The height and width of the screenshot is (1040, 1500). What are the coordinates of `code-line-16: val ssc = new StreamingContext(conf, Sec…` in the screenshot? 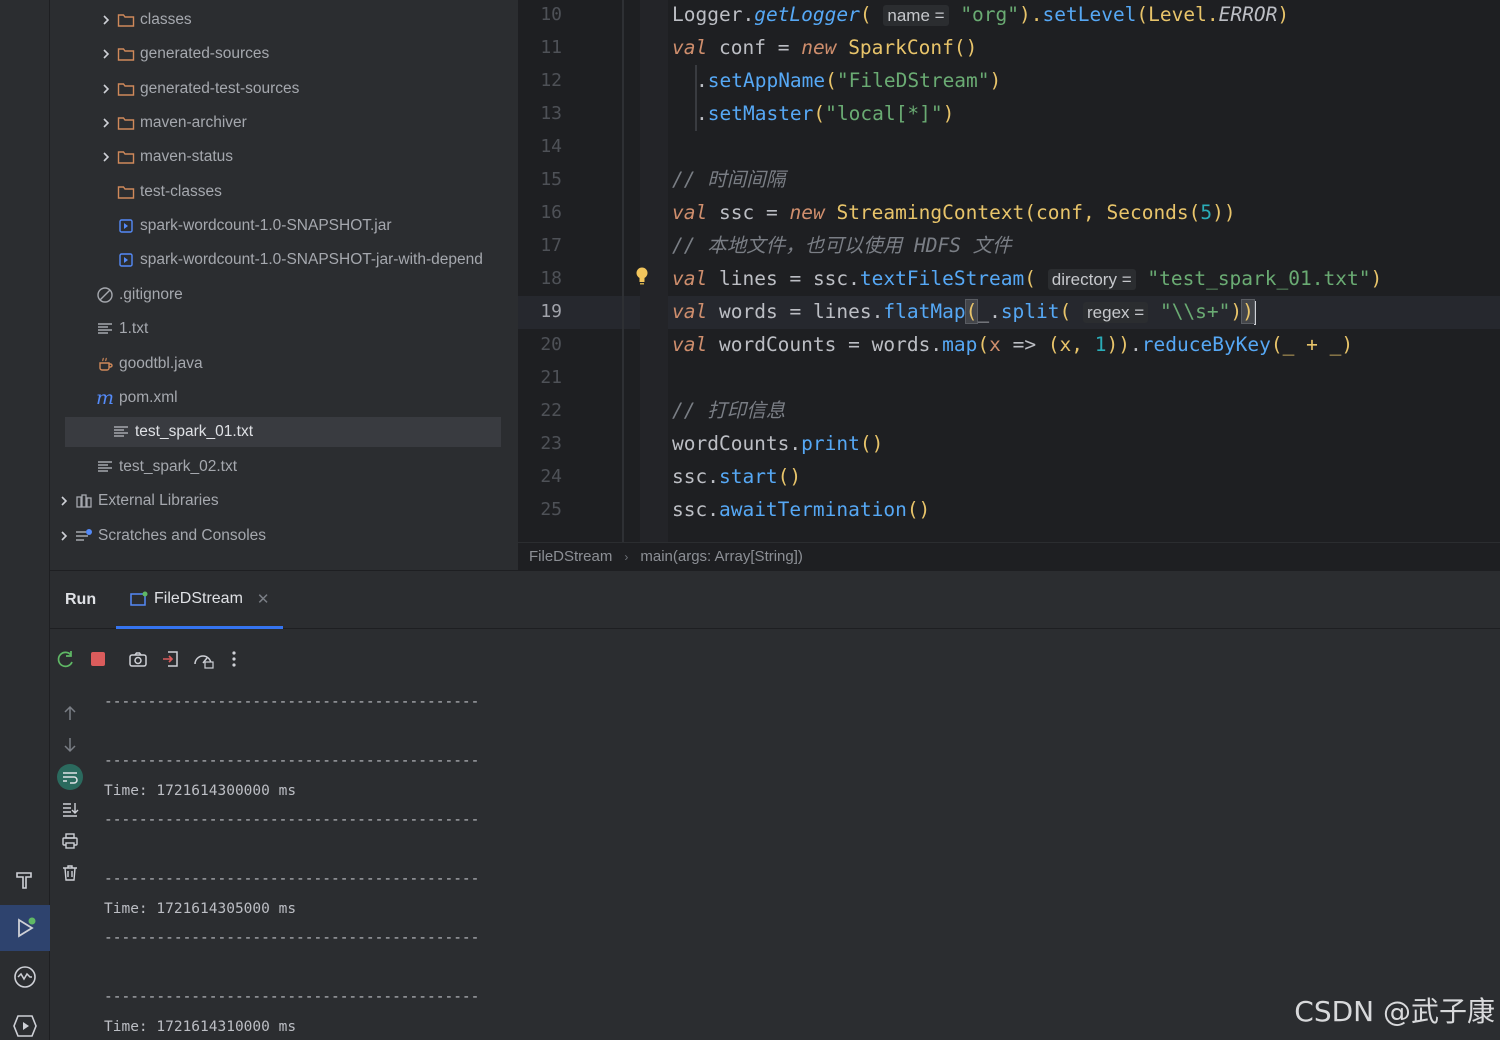 It's located at (954, 212).